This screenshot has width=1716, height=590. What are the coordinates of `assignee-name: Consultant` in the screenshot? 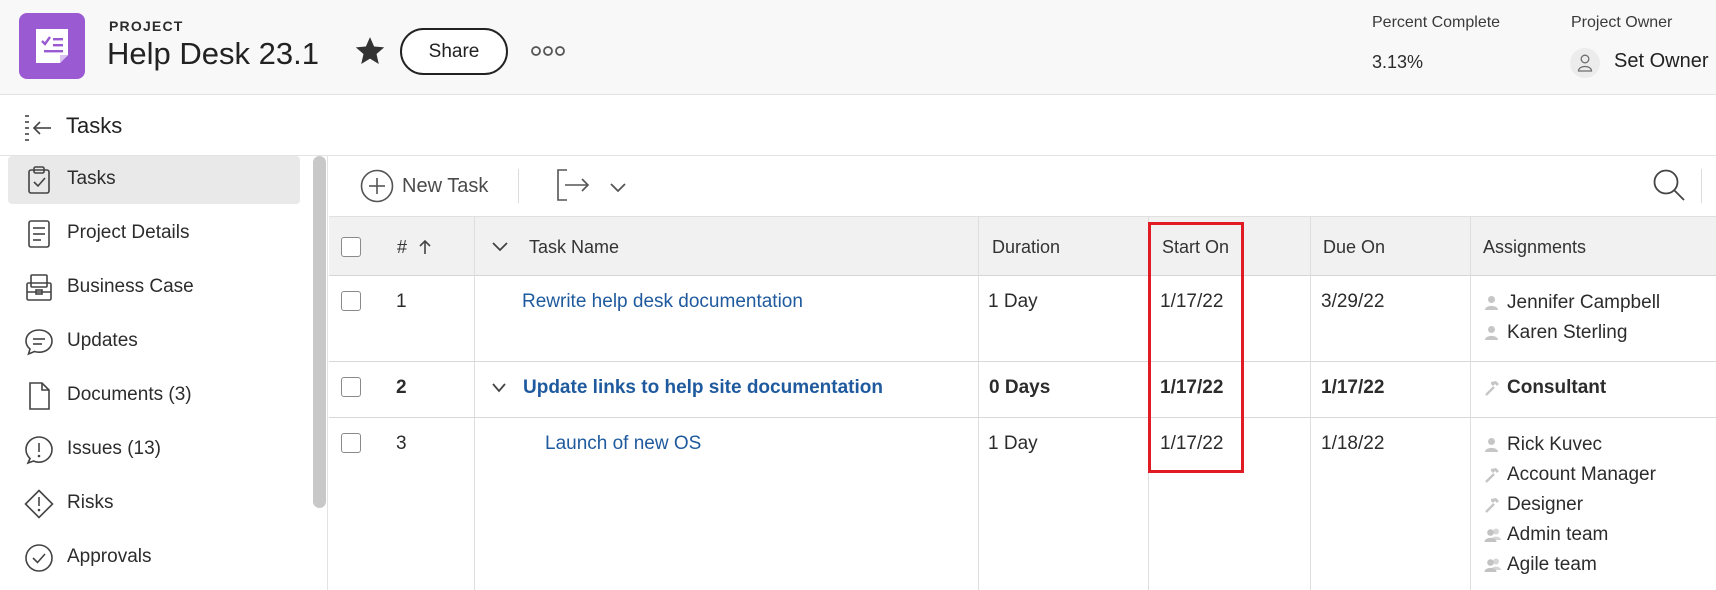 It's located at (1557, 387).